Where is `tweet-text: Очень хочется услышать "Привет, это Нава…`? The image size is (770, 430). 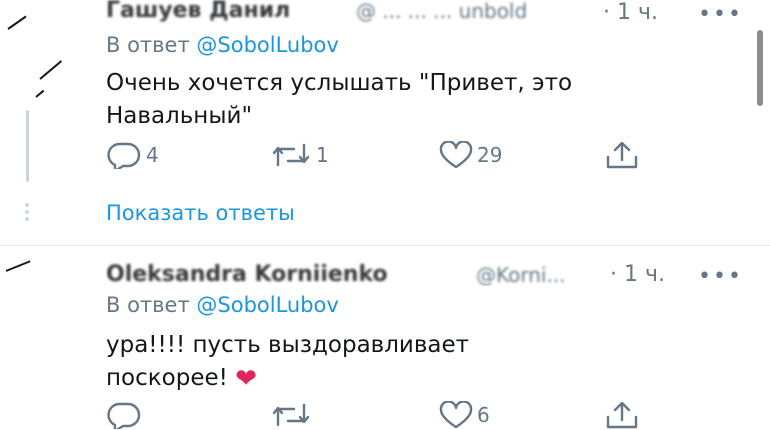
tweet-text: Очень хочется услышать "Привет, это Нава… is located at coordinates (426, 100).